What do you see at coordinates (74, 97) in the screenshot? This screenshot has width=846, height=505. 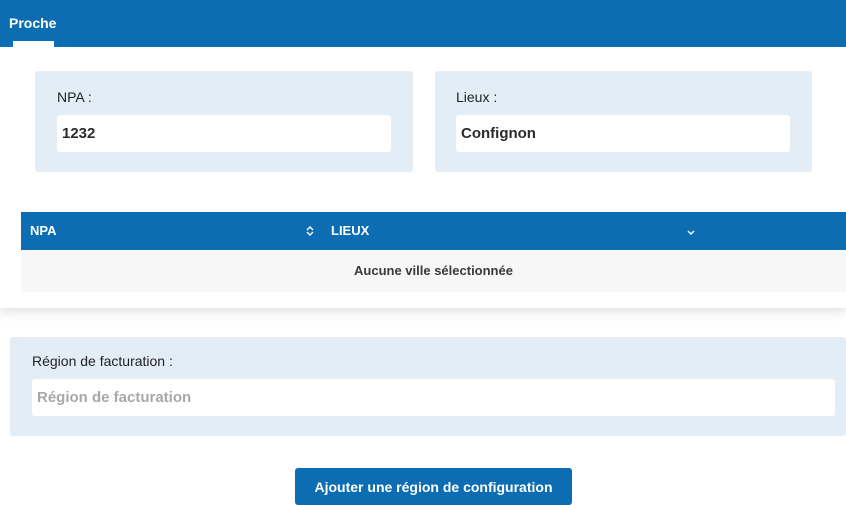 I see `npa-label: NPA :` at bounding box center [74, 97].